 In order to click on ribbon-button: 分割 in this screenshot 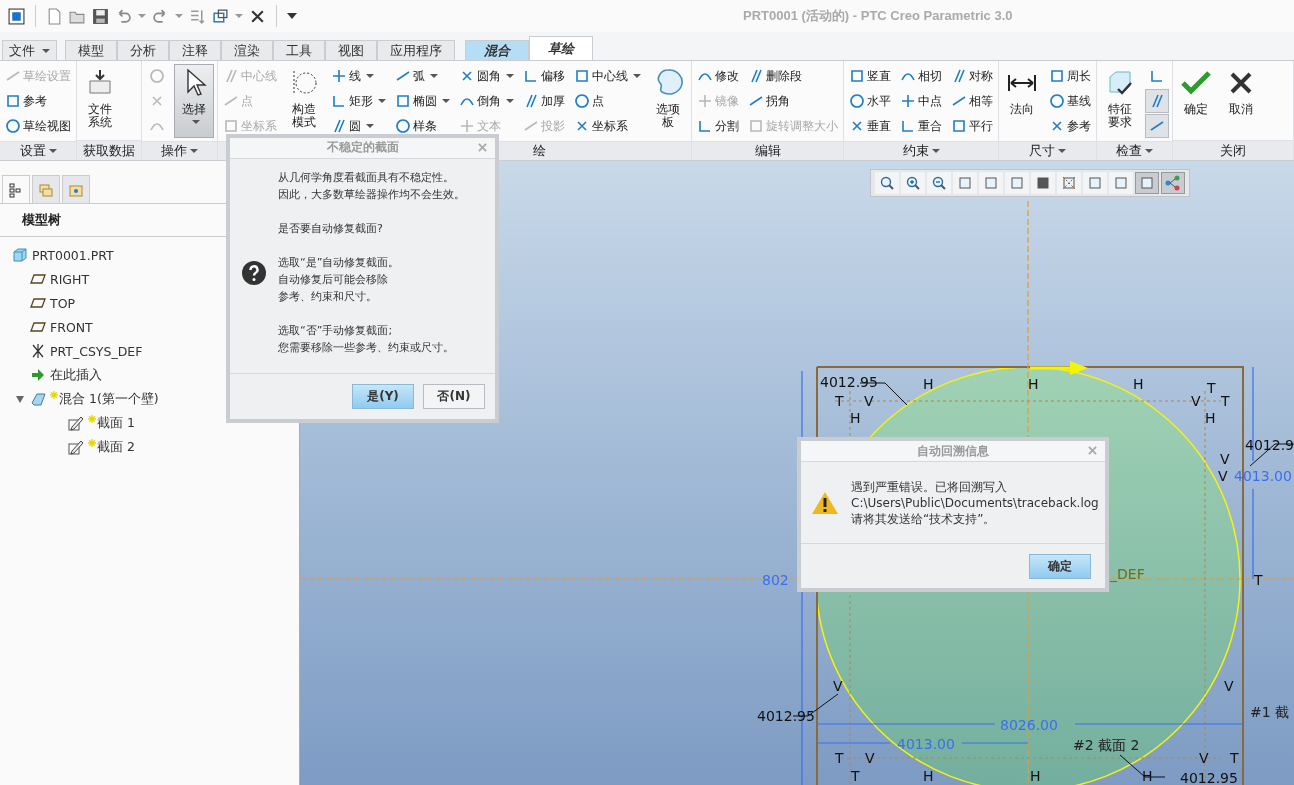, I will do `click(718, 126)`.